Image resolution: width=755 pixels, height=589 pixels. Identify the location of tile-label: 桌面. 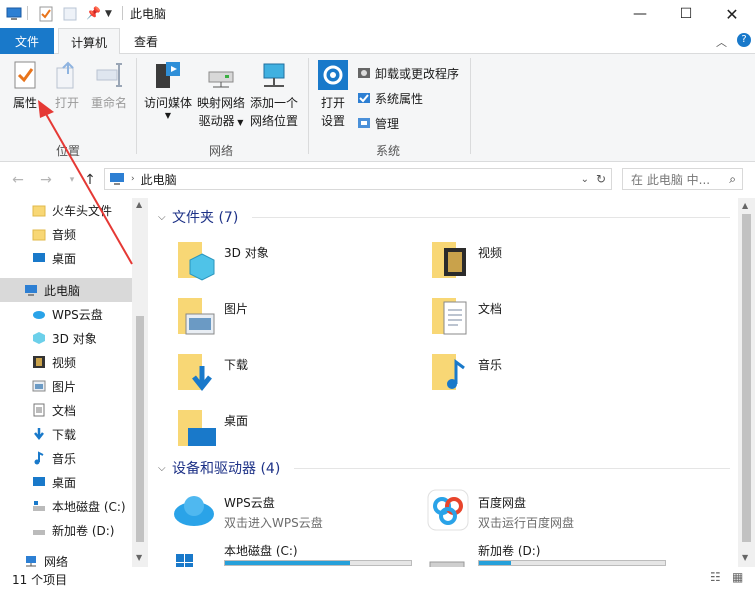
(236, 421).